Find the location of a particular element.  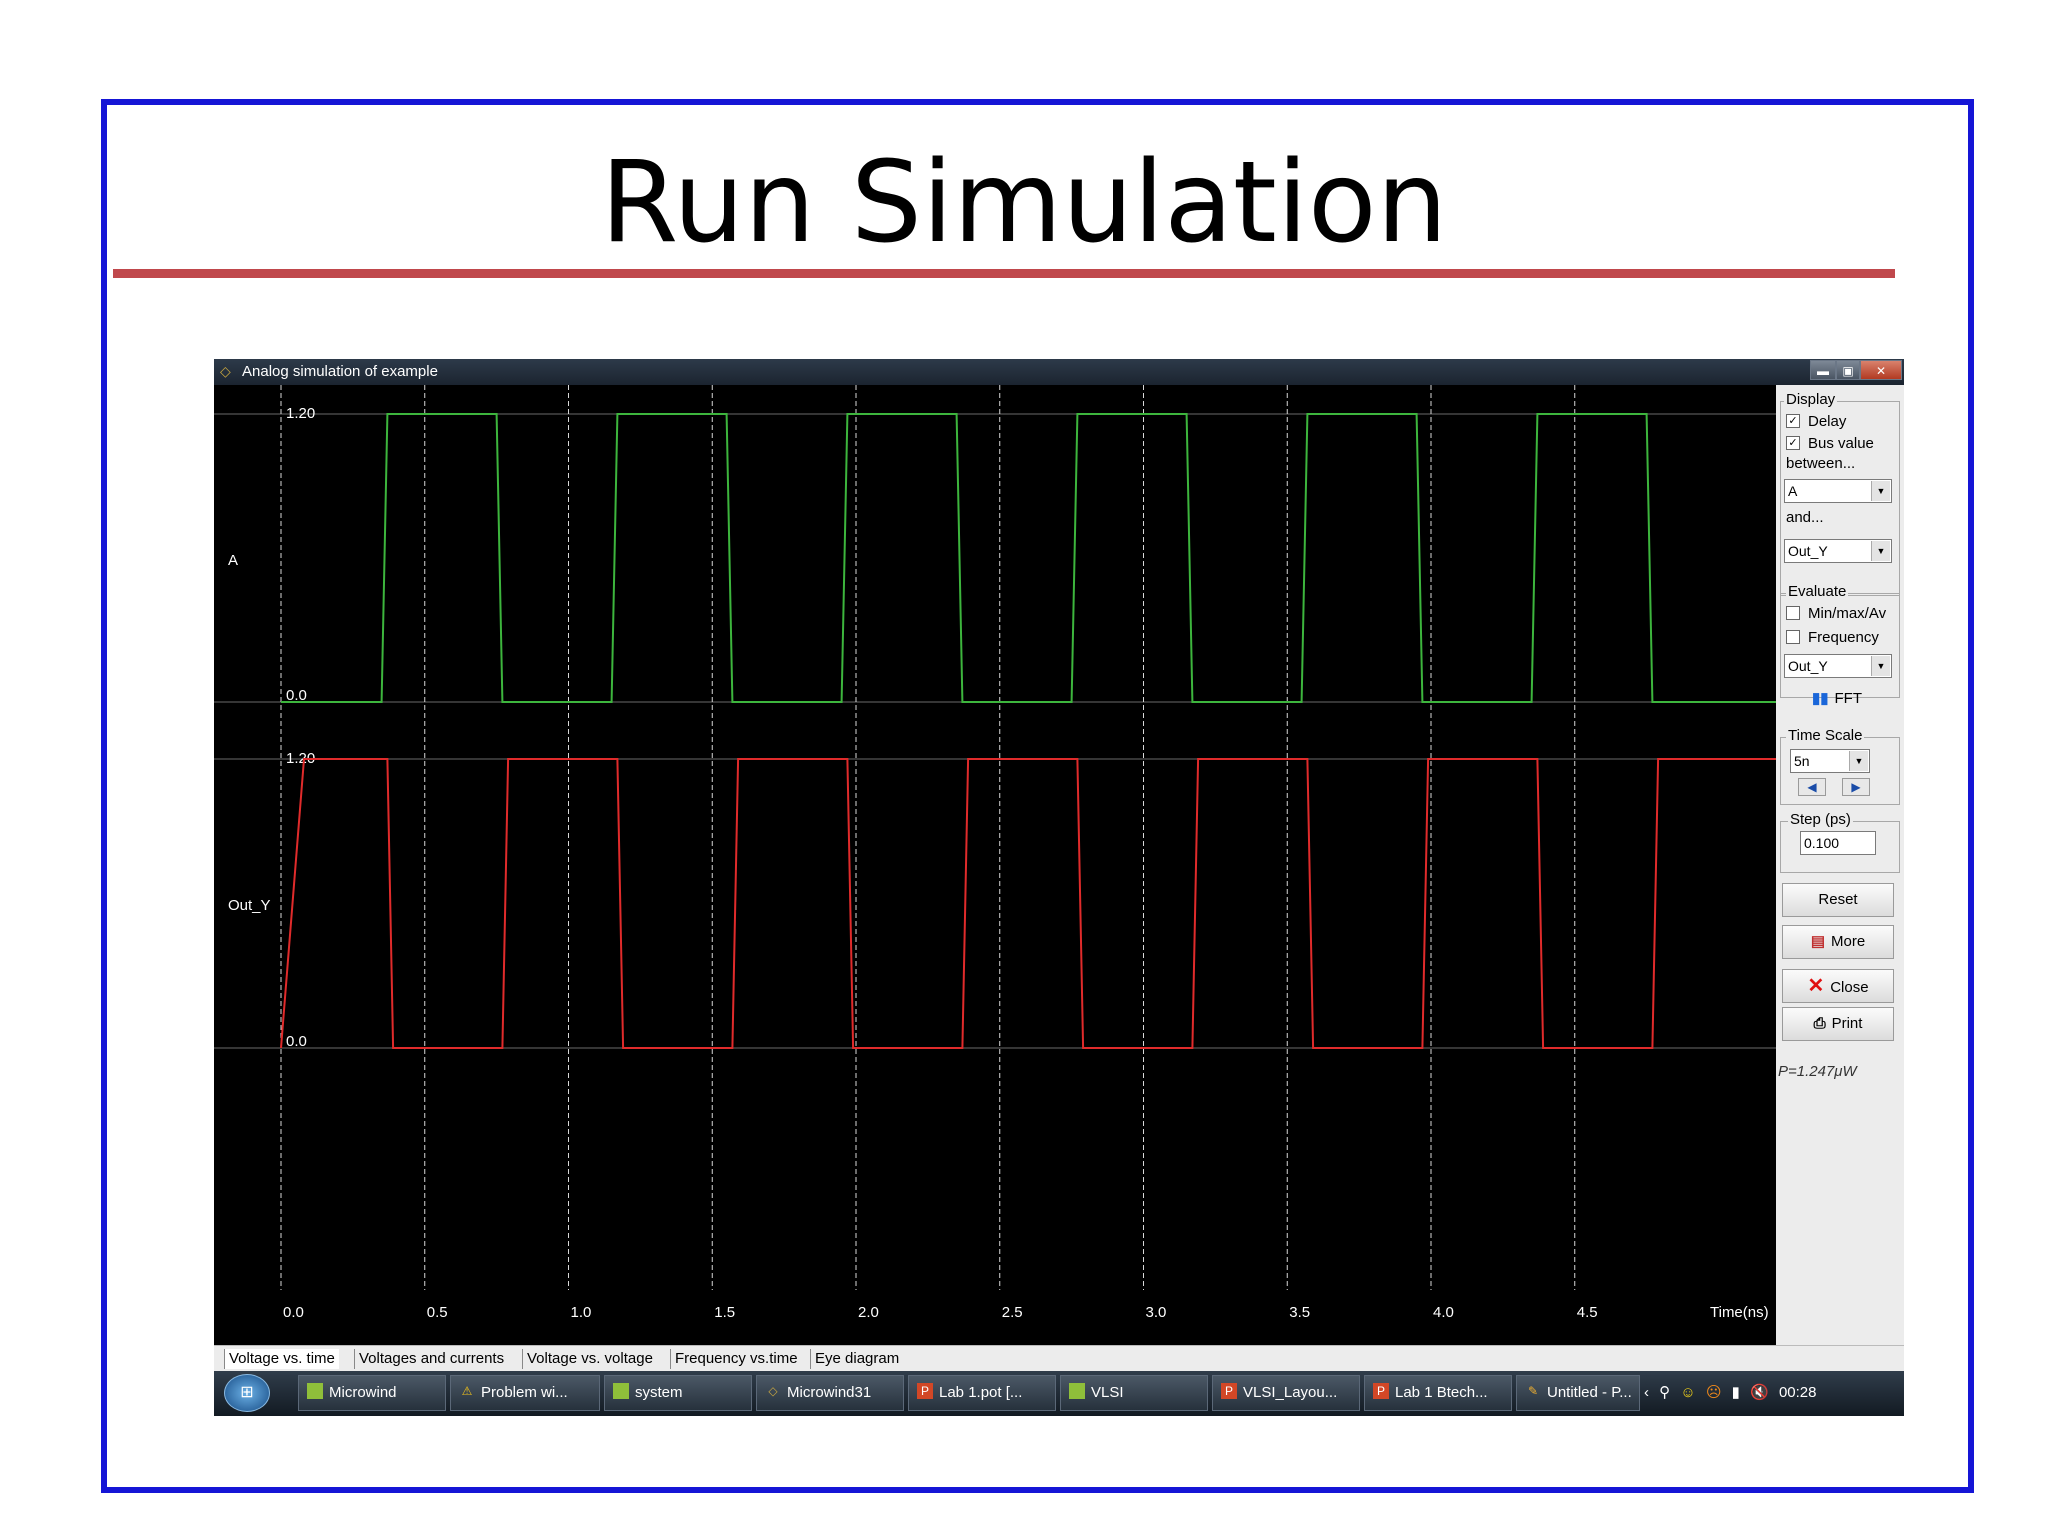

evaluate-select: Out_Y ▼ is located at coordinates (1838, 666).